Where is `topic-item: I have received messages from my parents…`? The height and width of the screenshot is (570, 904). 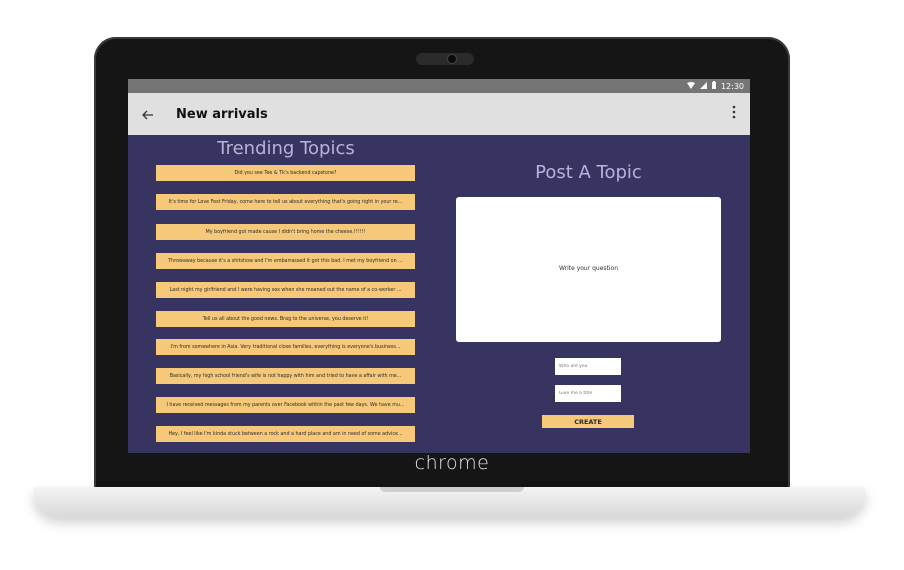
topic-item: I have received messages from my parents… is located at coordinates (285, 405).